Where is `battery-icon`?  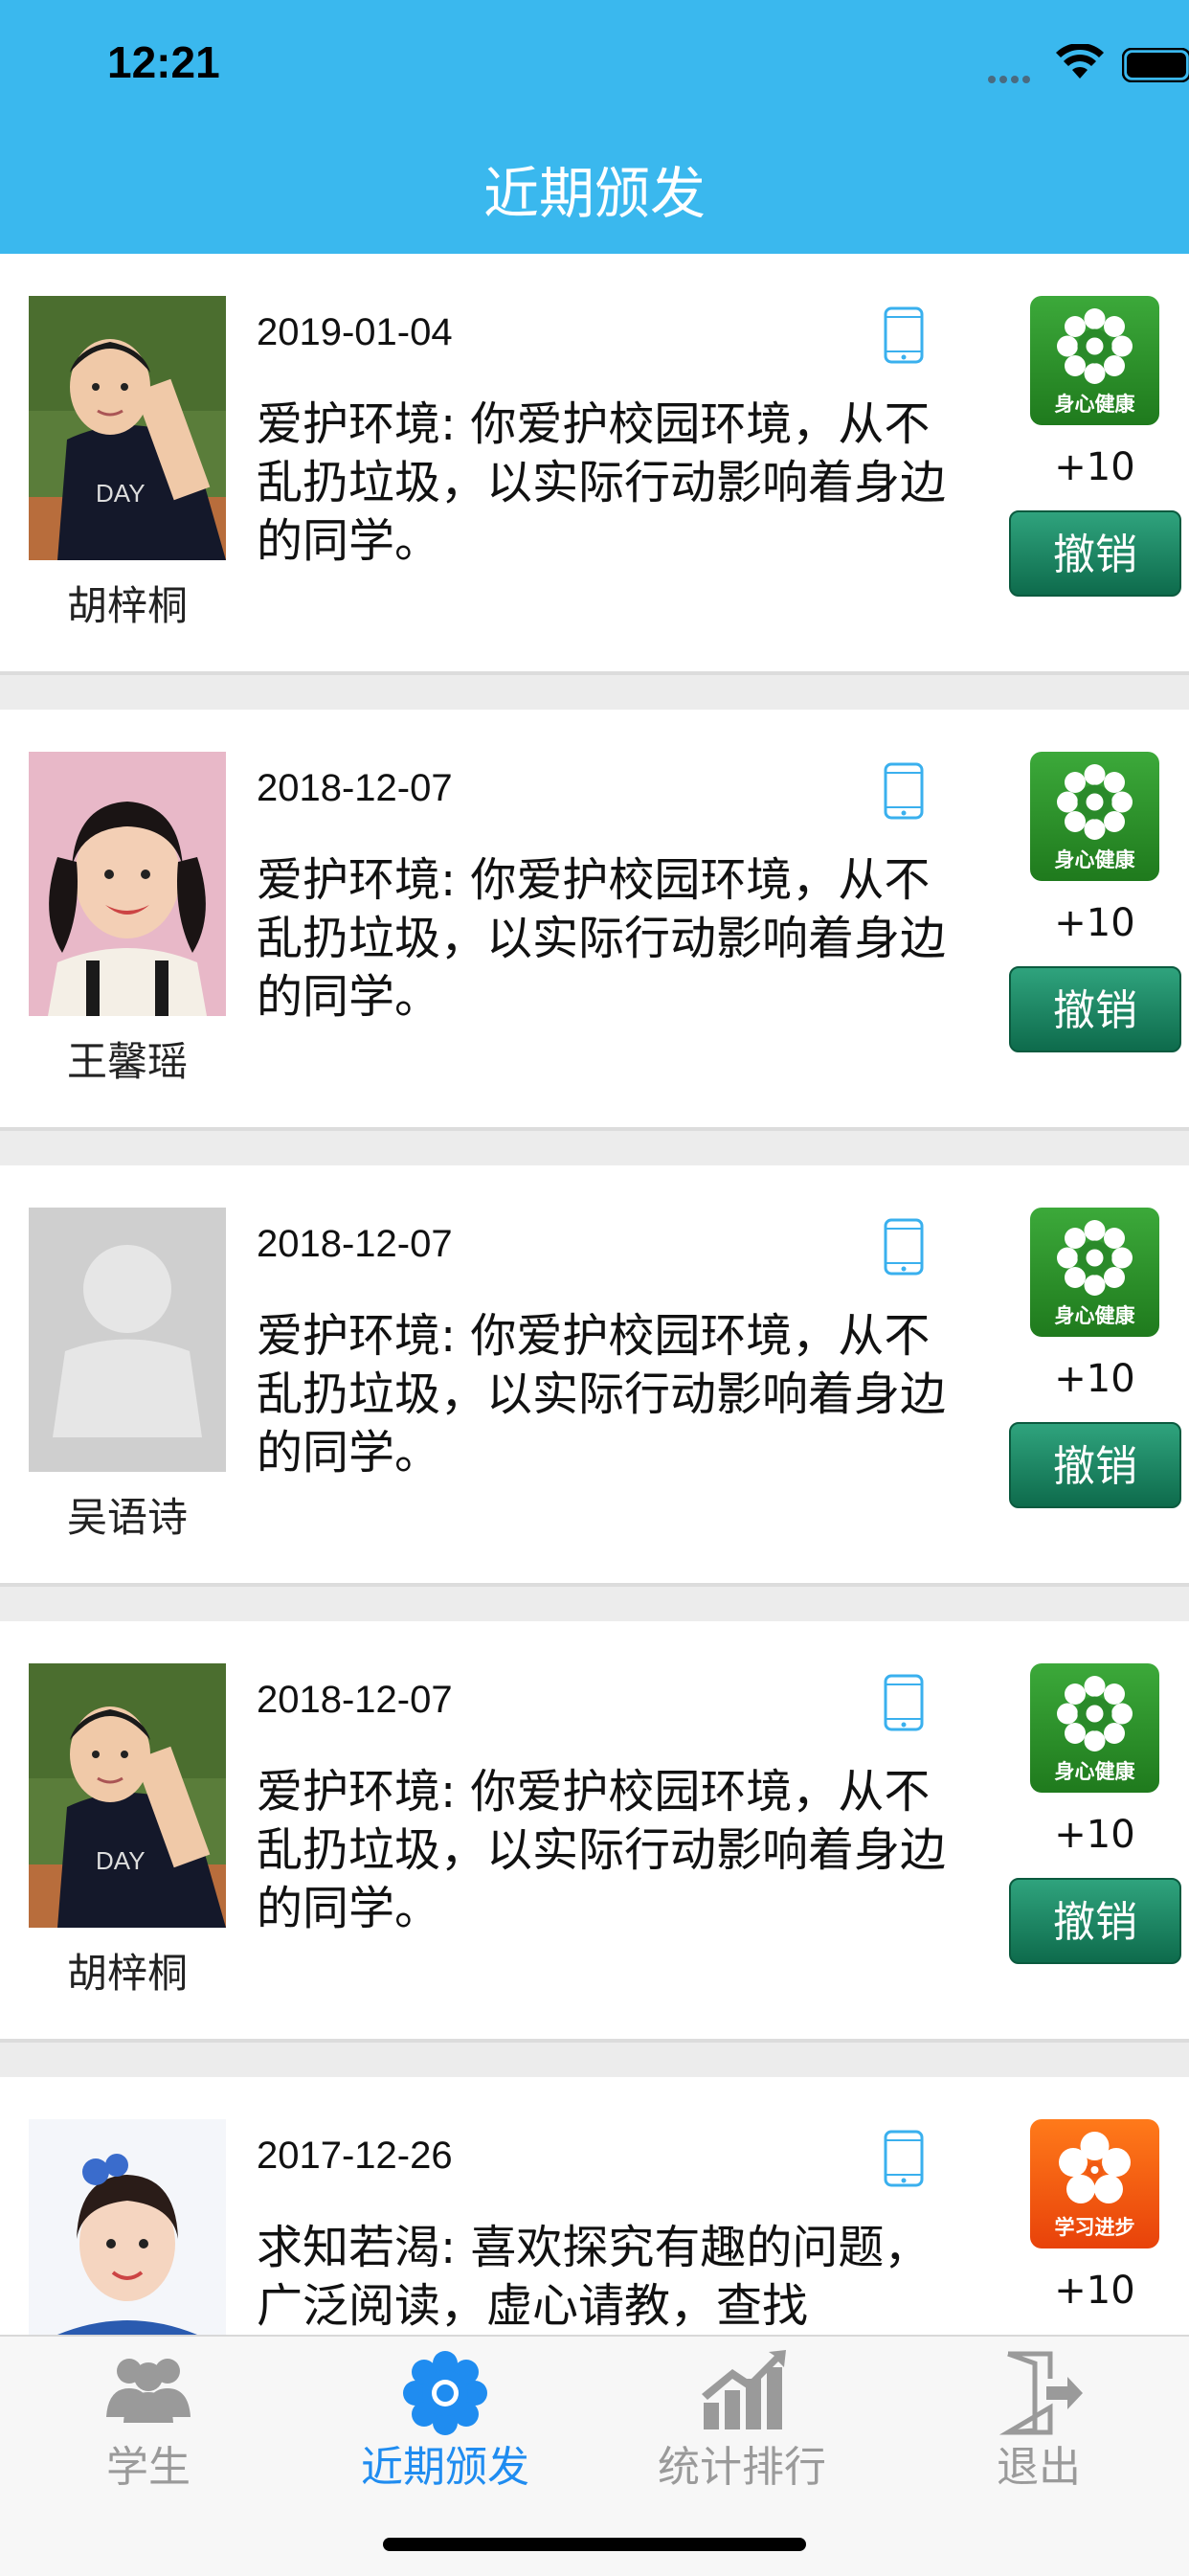 battery-icon is located at coordinates (1155, 65).